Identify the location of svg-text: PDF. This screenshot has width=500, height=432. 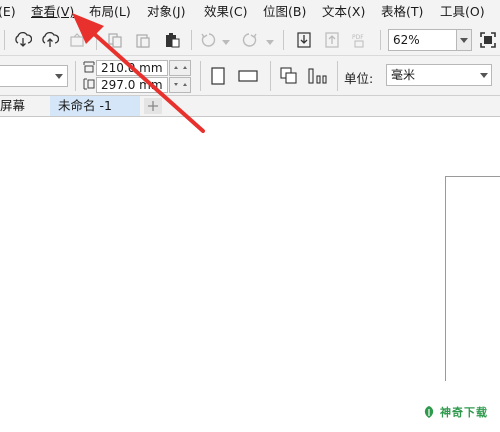
(358, 37).